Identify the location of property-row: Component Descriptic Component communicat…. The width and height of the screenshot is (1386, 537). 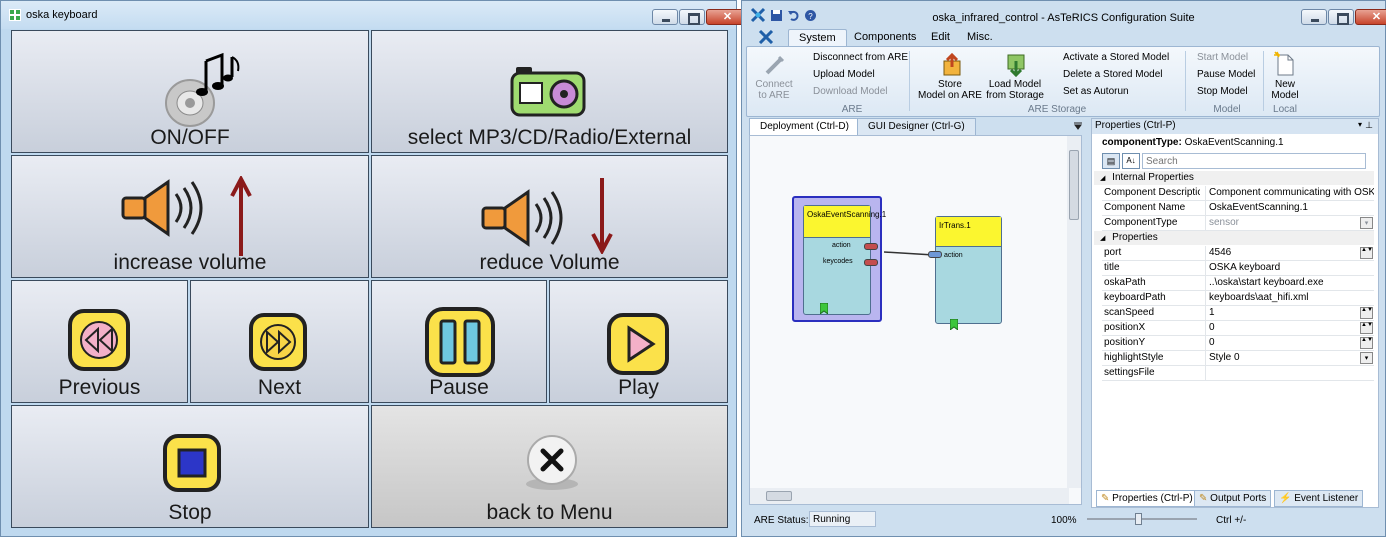
(1238, 193).